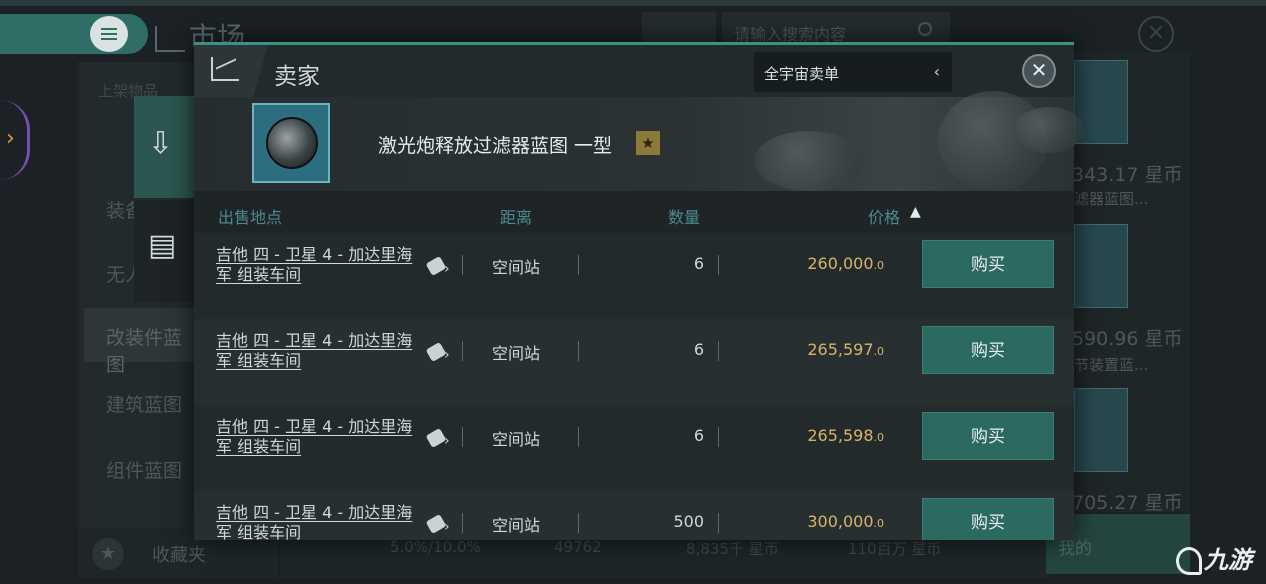 This screenshot has width=1266, height=584. I want to click on category-item-structure-blueprints: 建筑蓝图, so click(144, 403).